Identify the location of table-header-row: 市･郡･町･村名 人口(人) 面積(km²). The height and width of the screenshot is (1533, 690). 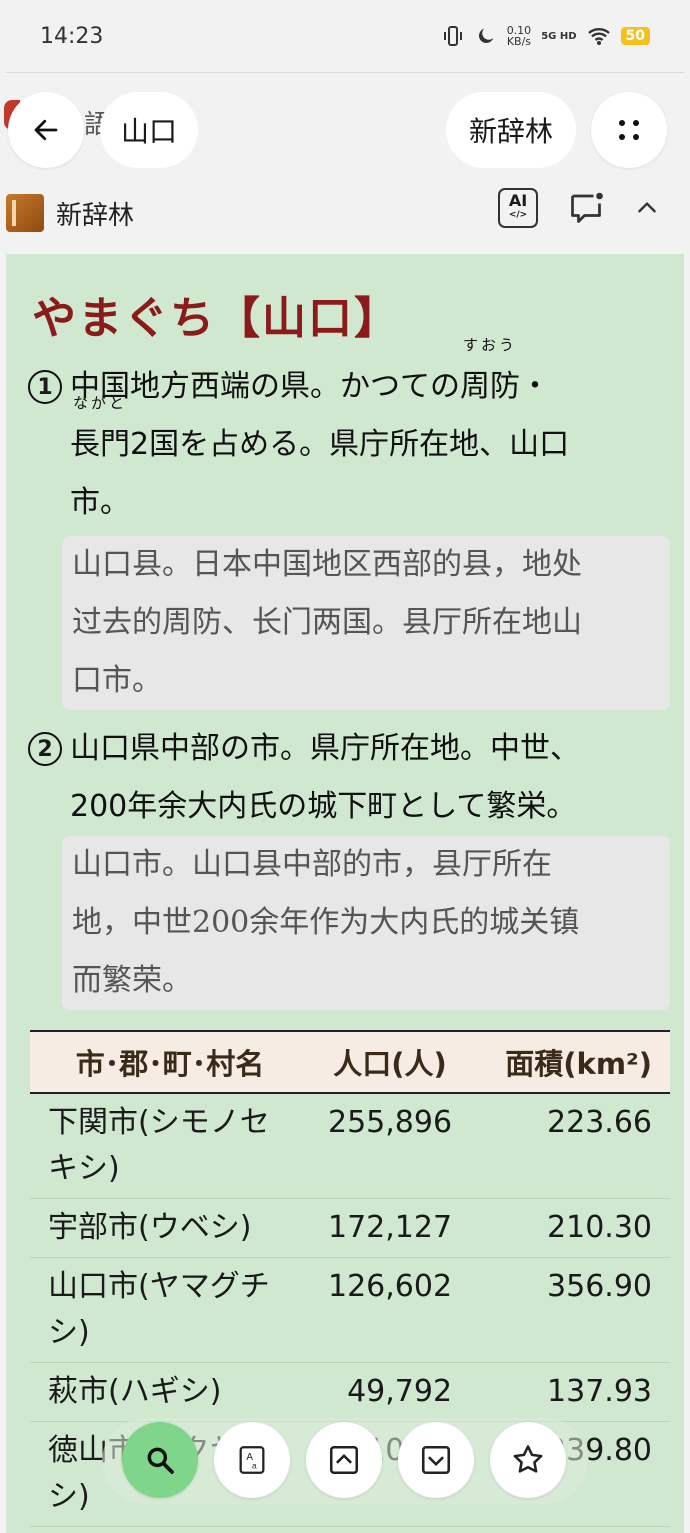
(350, 1062).